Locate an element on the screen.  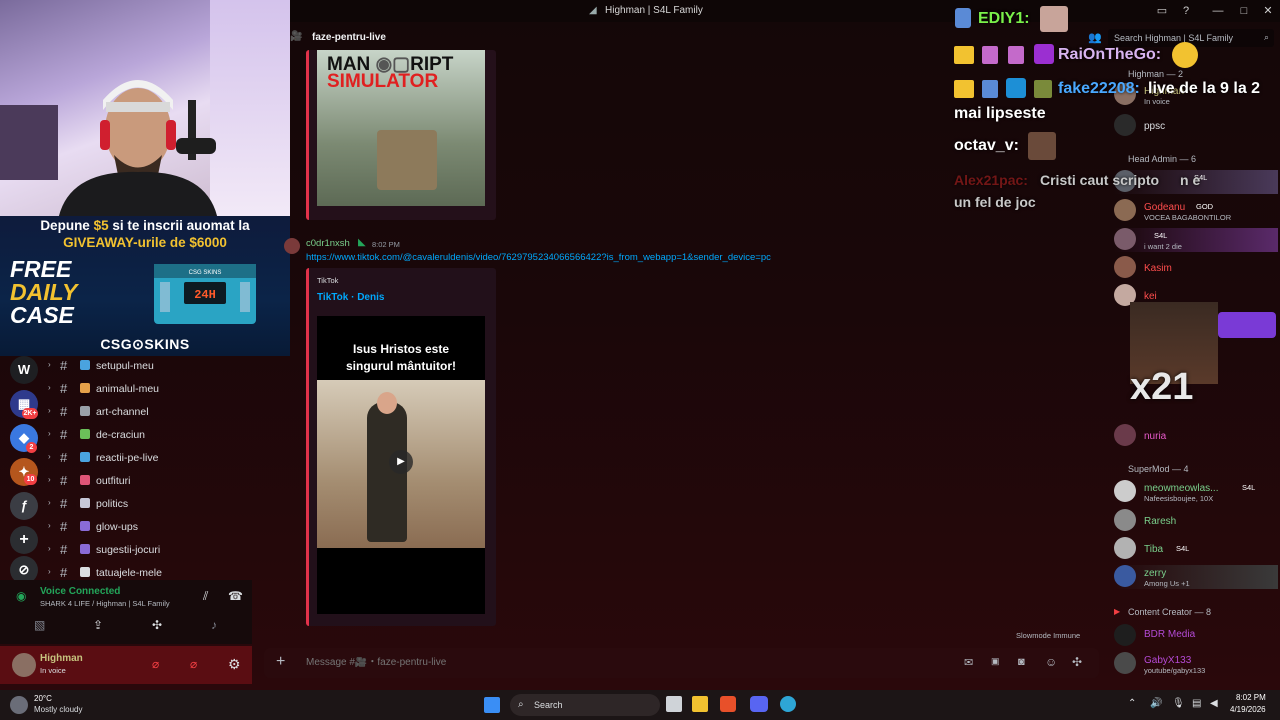
embed-thumbnail: MAN ◉▢RIPT SIMULATOR is located at coordinates (401, 128).